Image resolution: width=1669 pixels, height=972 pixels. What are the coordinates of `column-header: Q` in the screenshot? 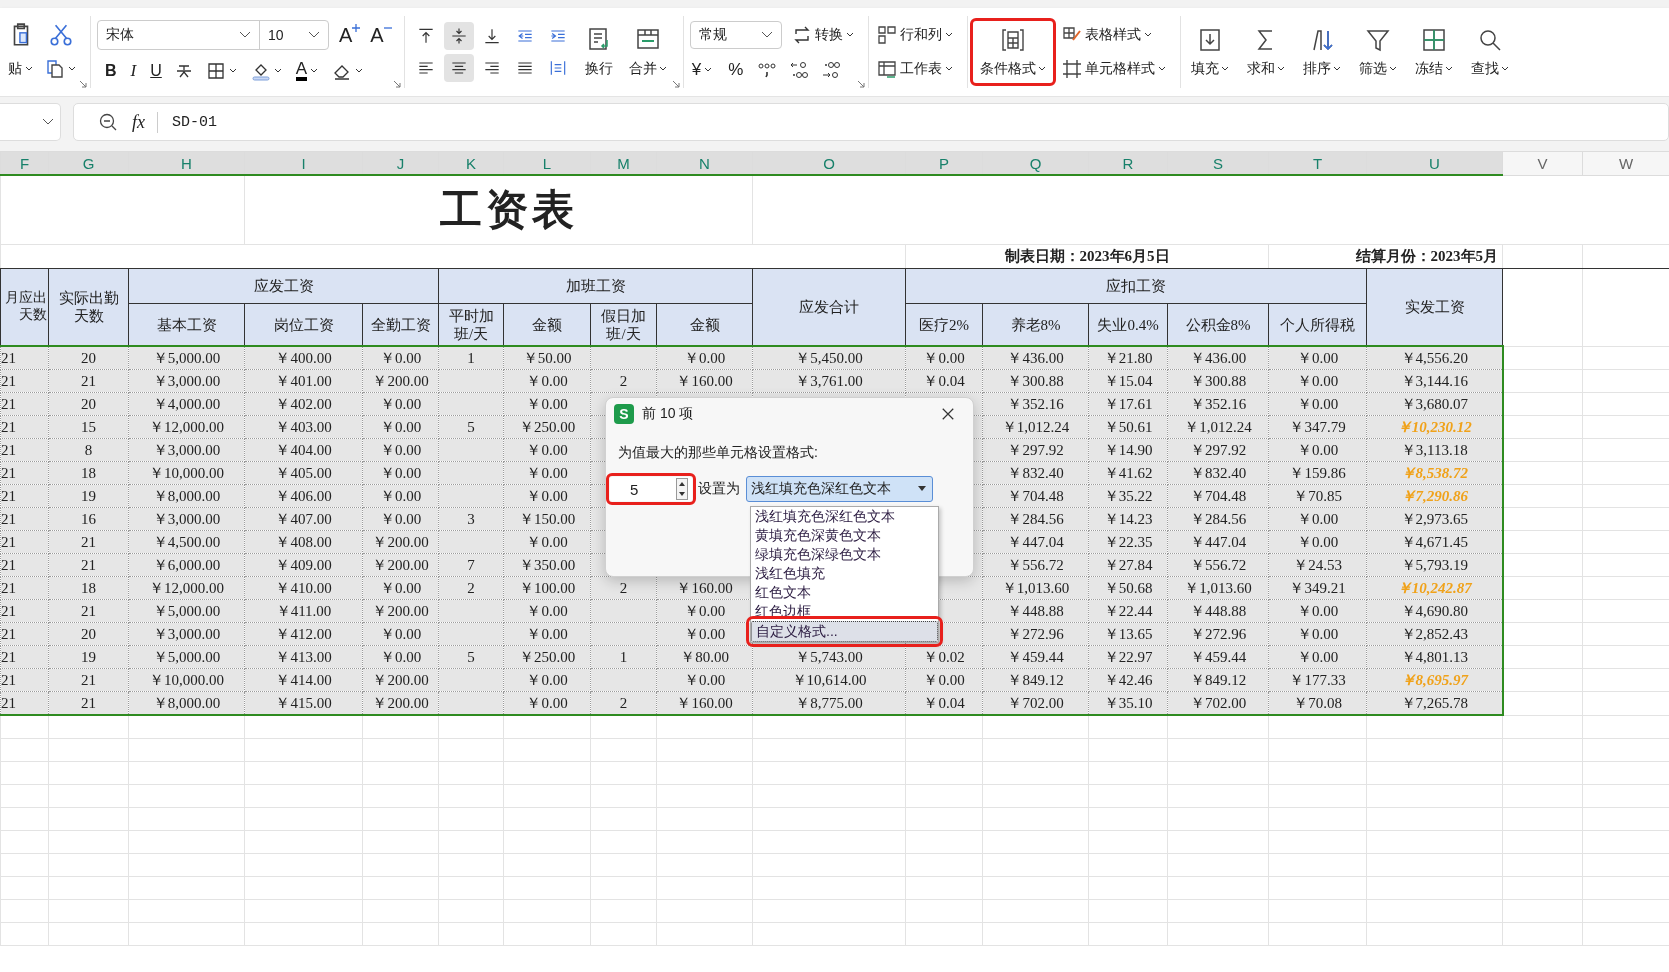 It's located at (1035, 163).